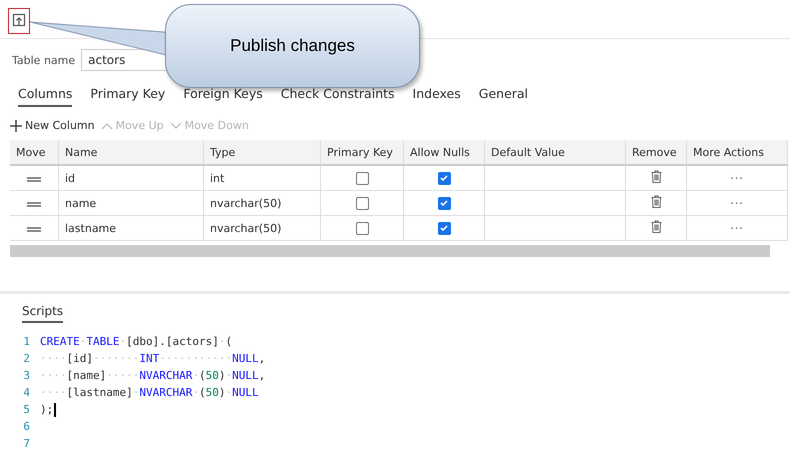 Image resolution: width=790 pixels, height=451 pixels. What do you see at coordinates (26, 341) in the screenshot?
I see `line-number: 1` at bounding box center [26, 341].